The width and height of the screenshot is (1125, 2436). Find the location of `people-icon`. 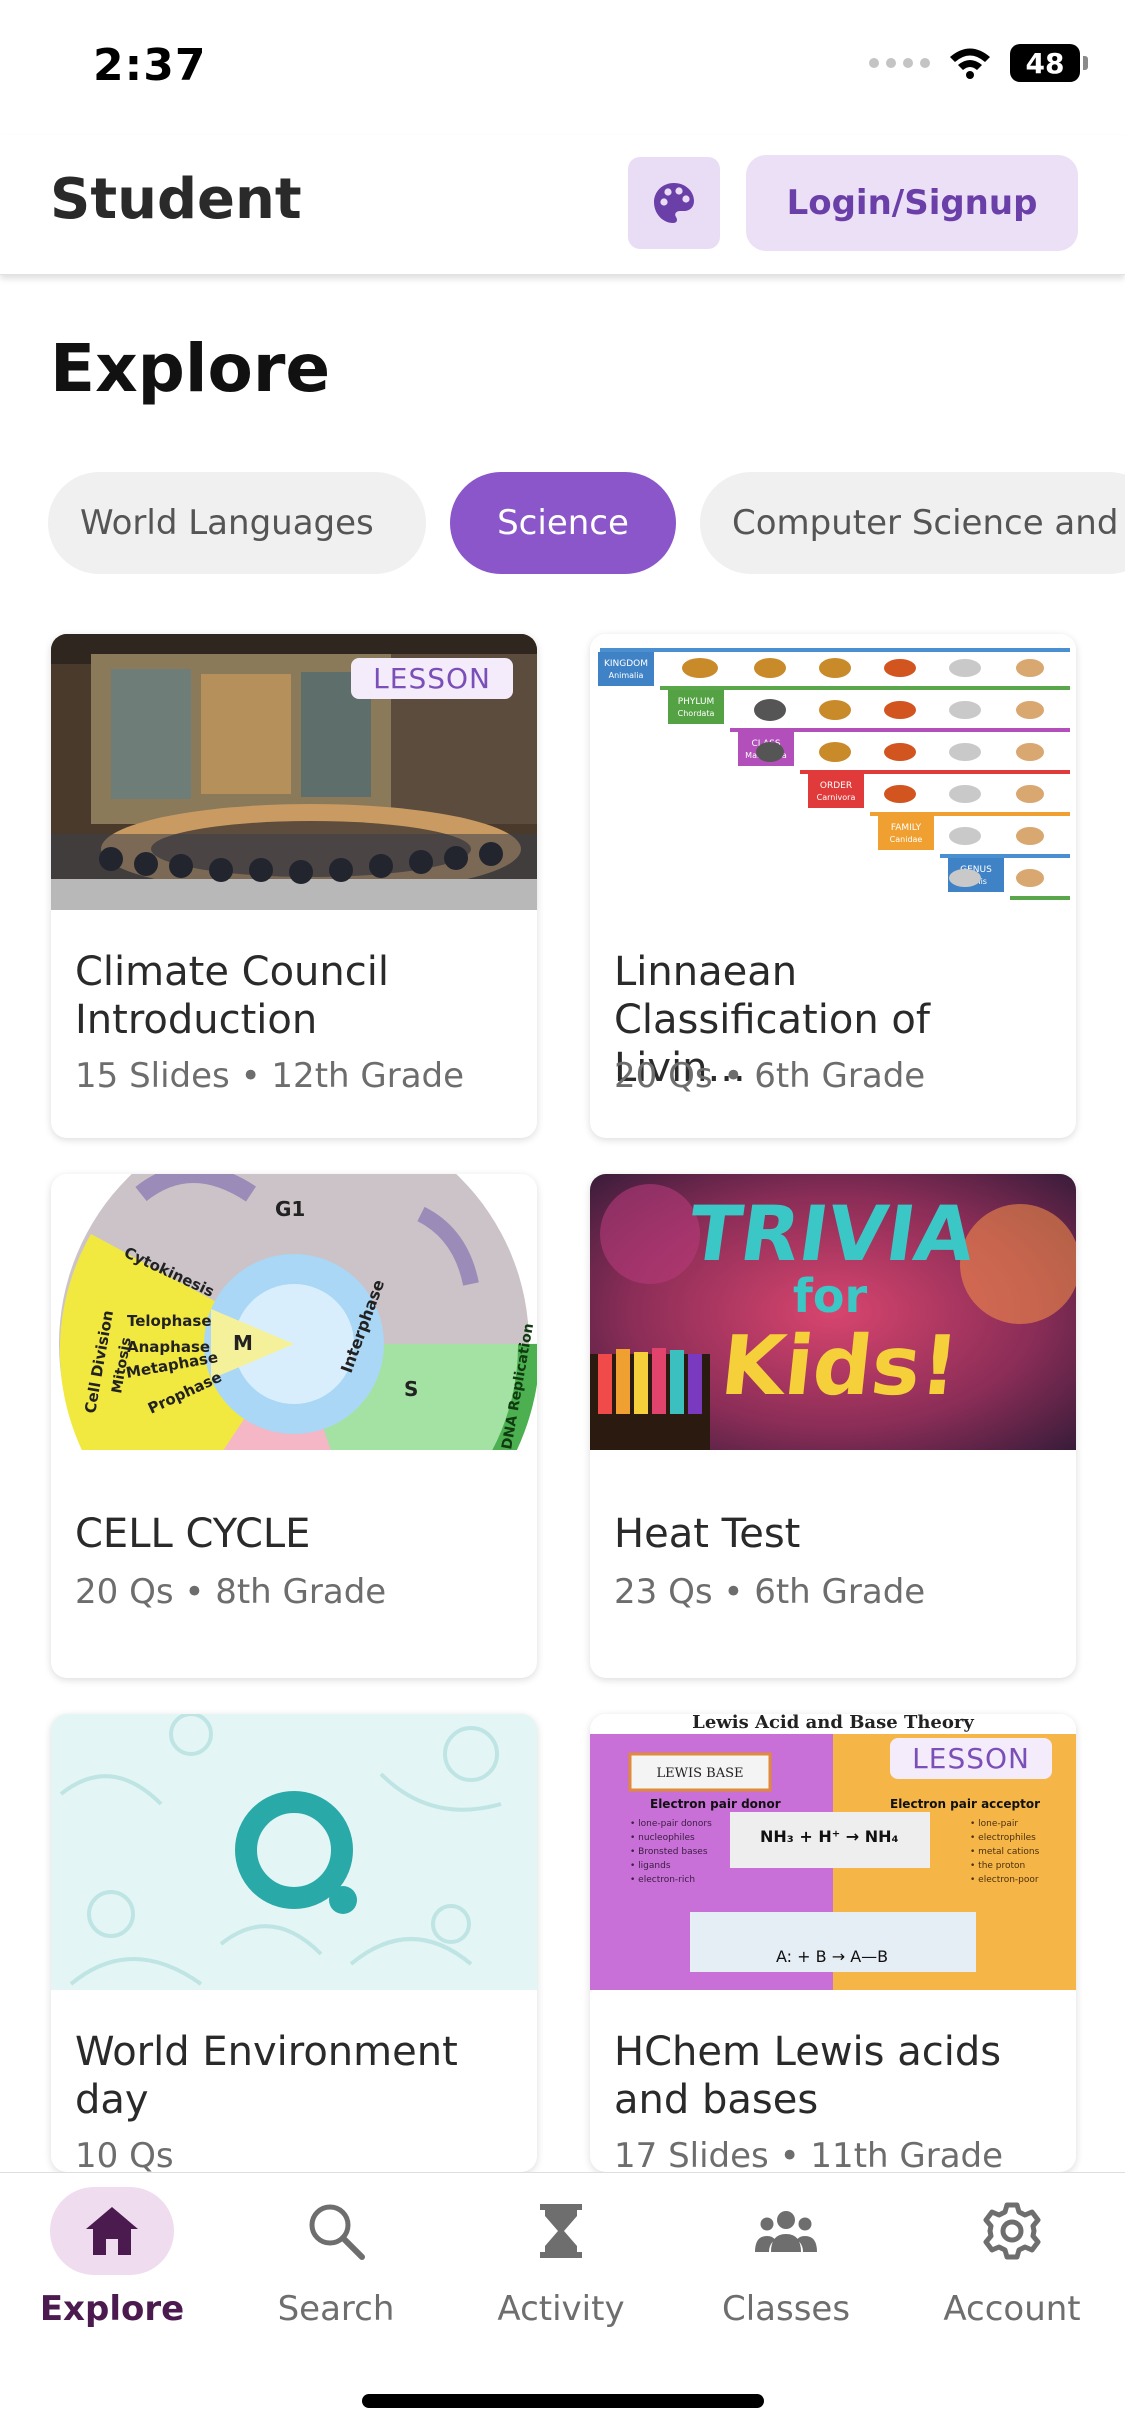

people-icon is located at coordinates (786, 2231).